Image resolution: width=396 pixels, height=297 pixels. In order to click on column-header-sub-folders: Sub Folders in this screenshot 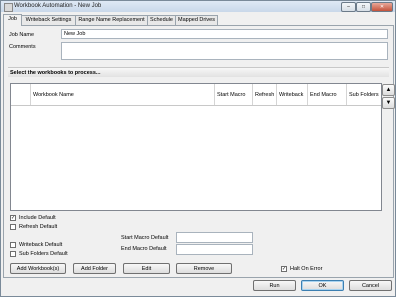, I will do `click(363, 94)`.